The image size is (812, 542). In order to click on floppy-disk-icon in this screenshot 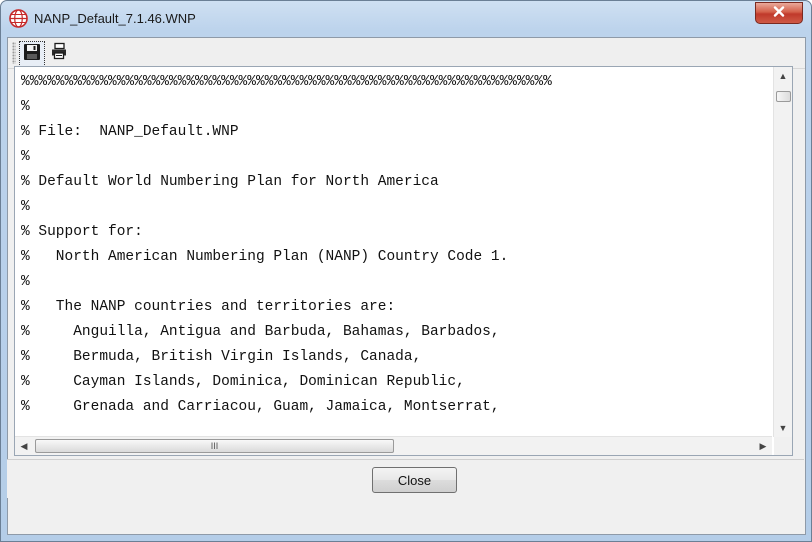, I will do `click(32, 54)`.